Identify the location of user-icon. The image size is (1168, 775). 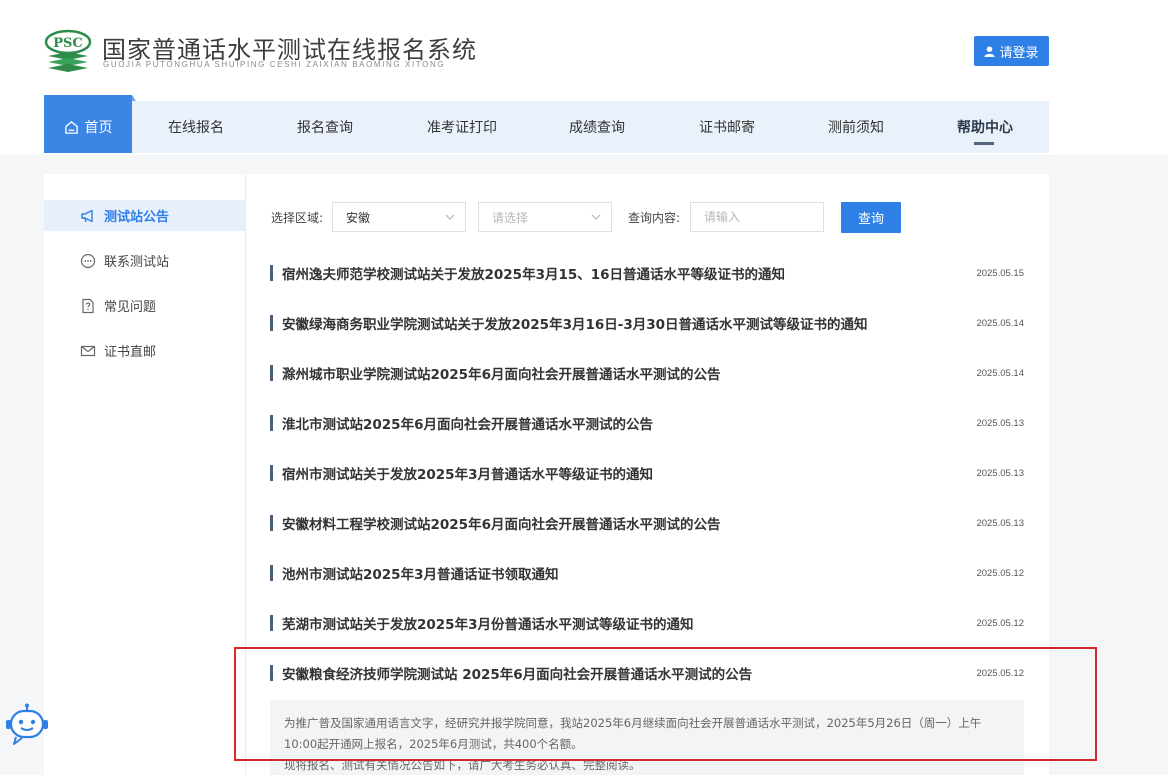
(990, 51).